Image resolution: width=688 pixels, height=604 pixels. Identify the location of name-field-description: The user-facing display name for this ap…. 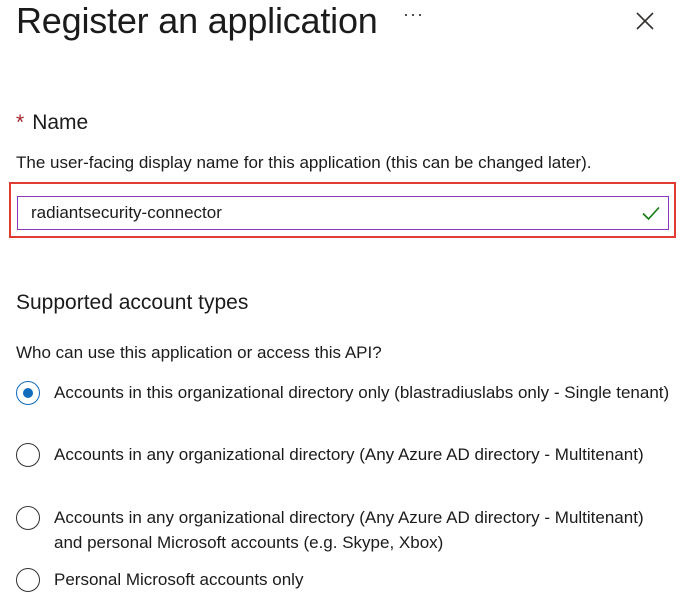
(304, 162).